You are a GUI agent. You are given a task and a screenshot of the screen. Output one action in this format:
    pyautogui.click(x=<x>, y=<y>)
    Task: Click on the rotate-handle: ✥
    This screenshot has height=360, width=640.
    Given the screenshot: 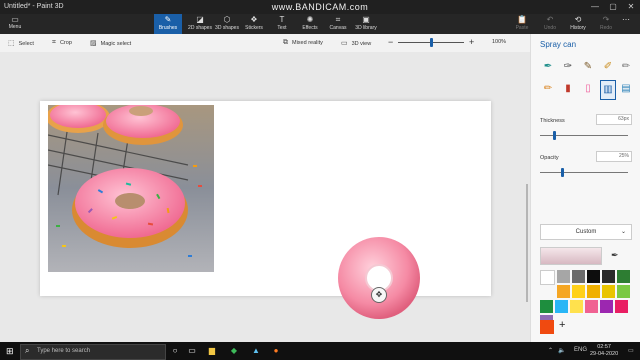 What is the action you would take?
    pyautogui.click(x=379, y=295)
    